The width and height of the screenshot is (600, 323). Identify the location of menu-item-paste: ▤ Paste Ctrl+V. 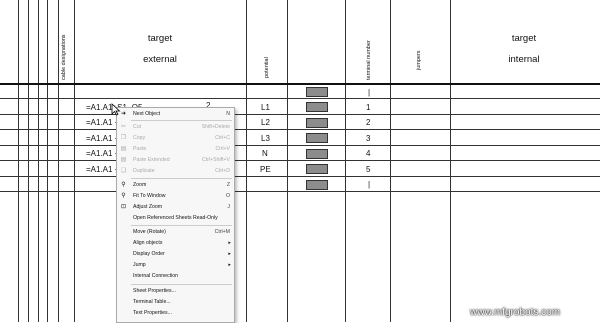
(175, 149).